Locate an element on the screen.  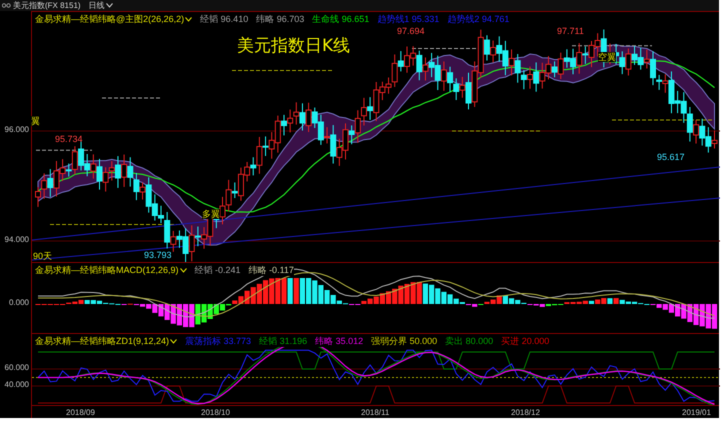
signal-label: 空翼 is located at coordinates (607, 57).